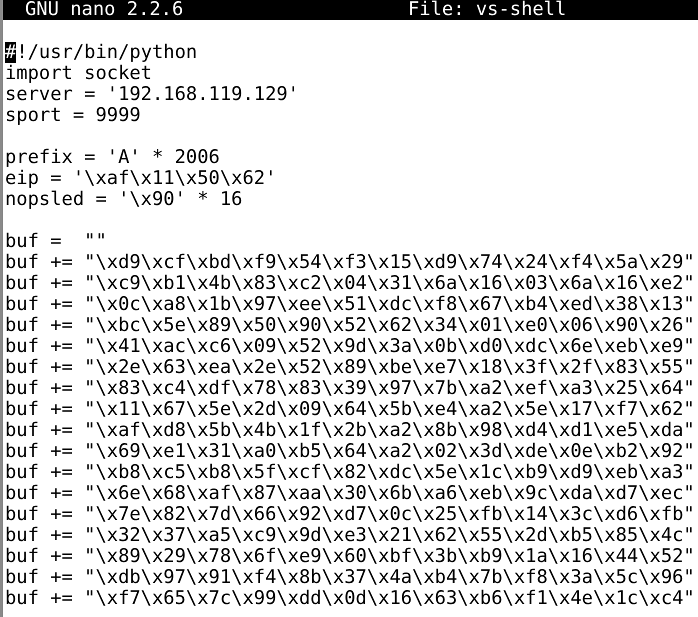  What do you see at coordinates (350, 283) in the screenshot?
I see `code-line: buf += "\xc9\xb1\x4b\x83\xc2\x04\x31\x6a\x16\x03\x6a\x16\xe2"` at bounding box center [350, 283].